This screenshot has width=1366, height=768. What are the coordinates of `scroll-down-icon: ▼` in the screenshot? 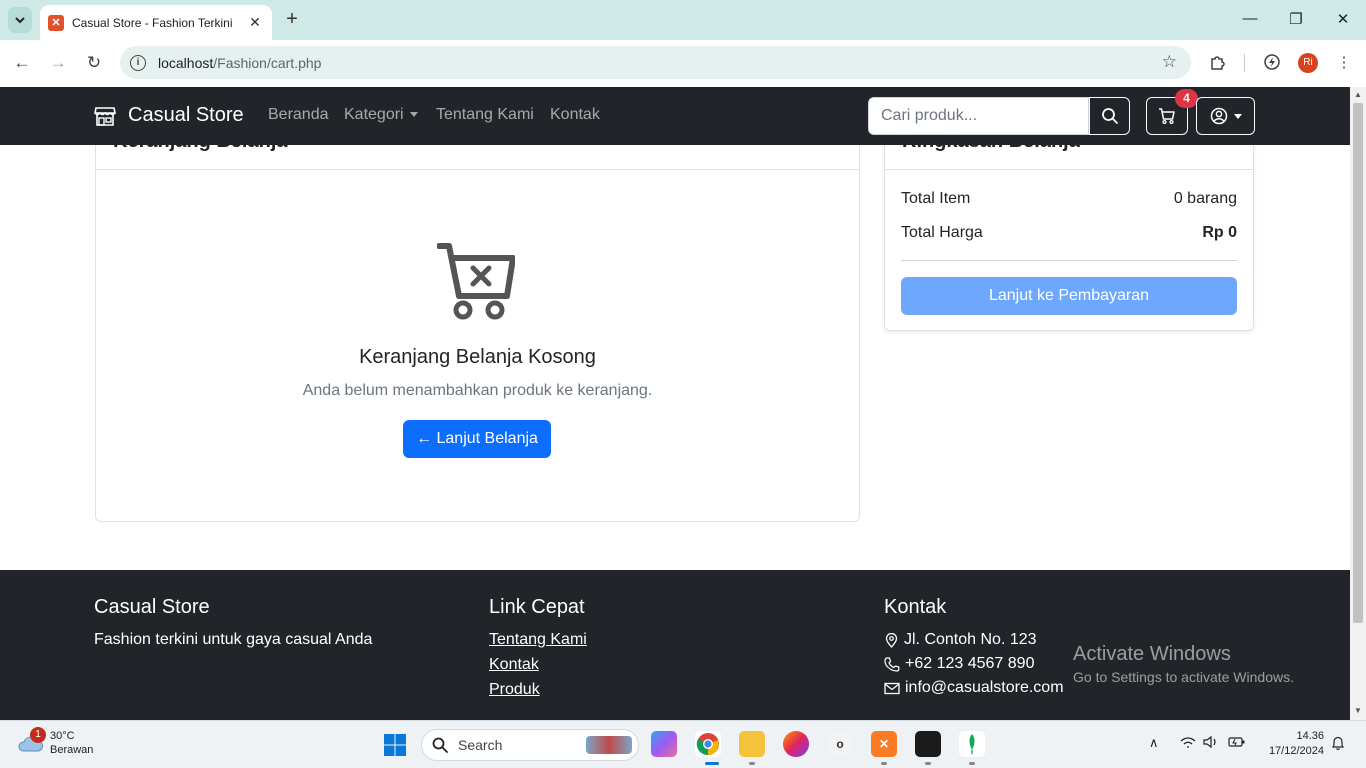 It's located at (1358, 711).